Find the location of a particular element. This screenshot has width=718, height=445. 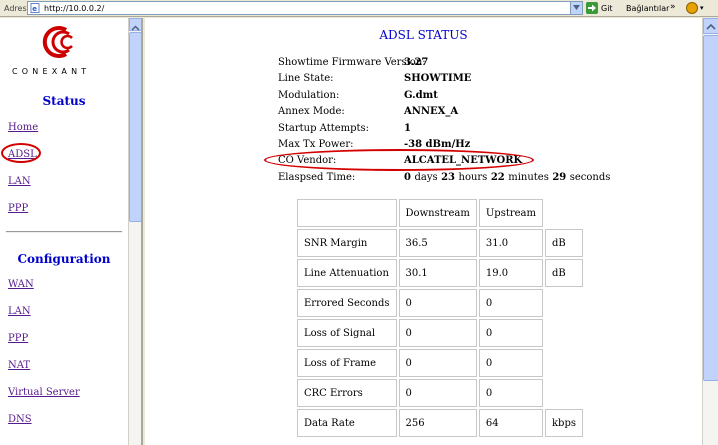

table-row: Line Attenuation 30.1 19.0 dB is located at coordinates (440, 273).